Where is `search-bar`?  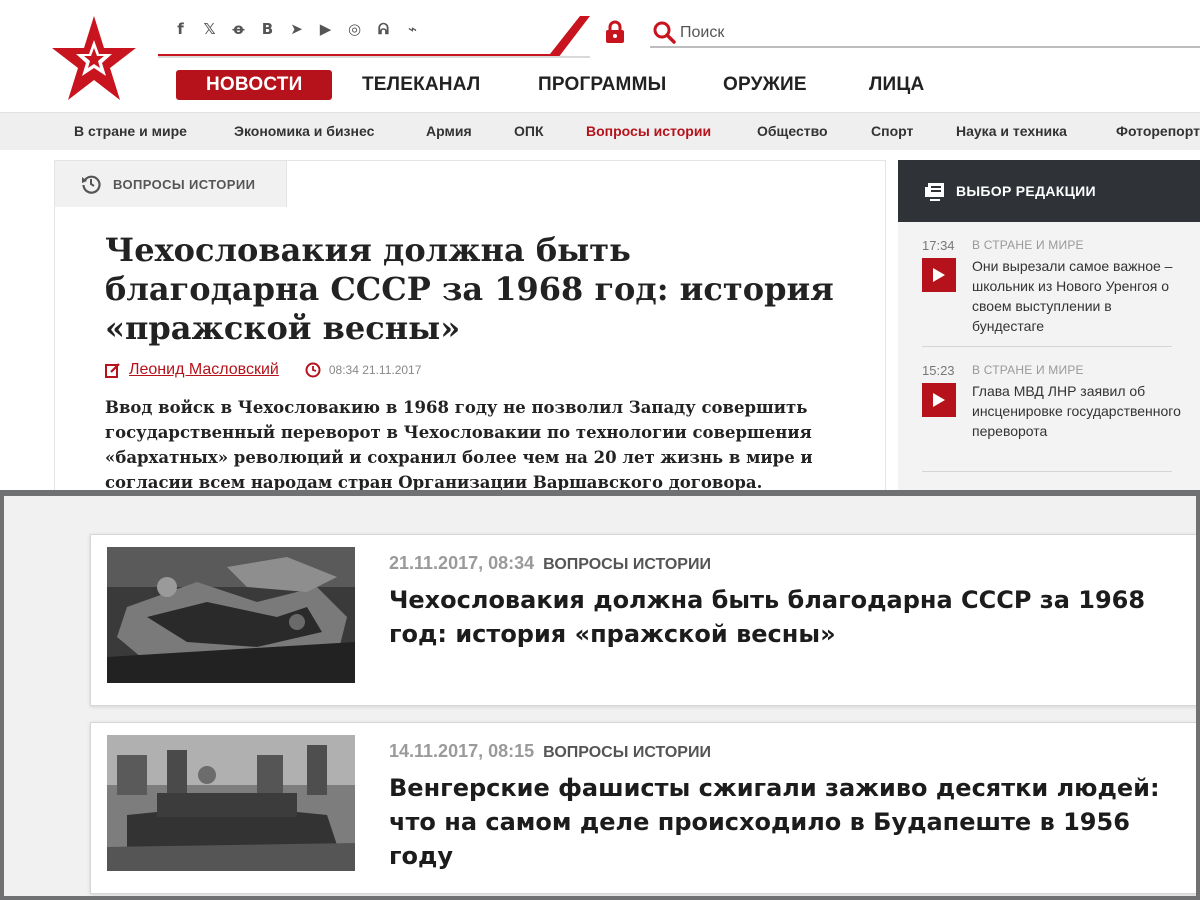 search-bar is located at coordinates (925, 33).